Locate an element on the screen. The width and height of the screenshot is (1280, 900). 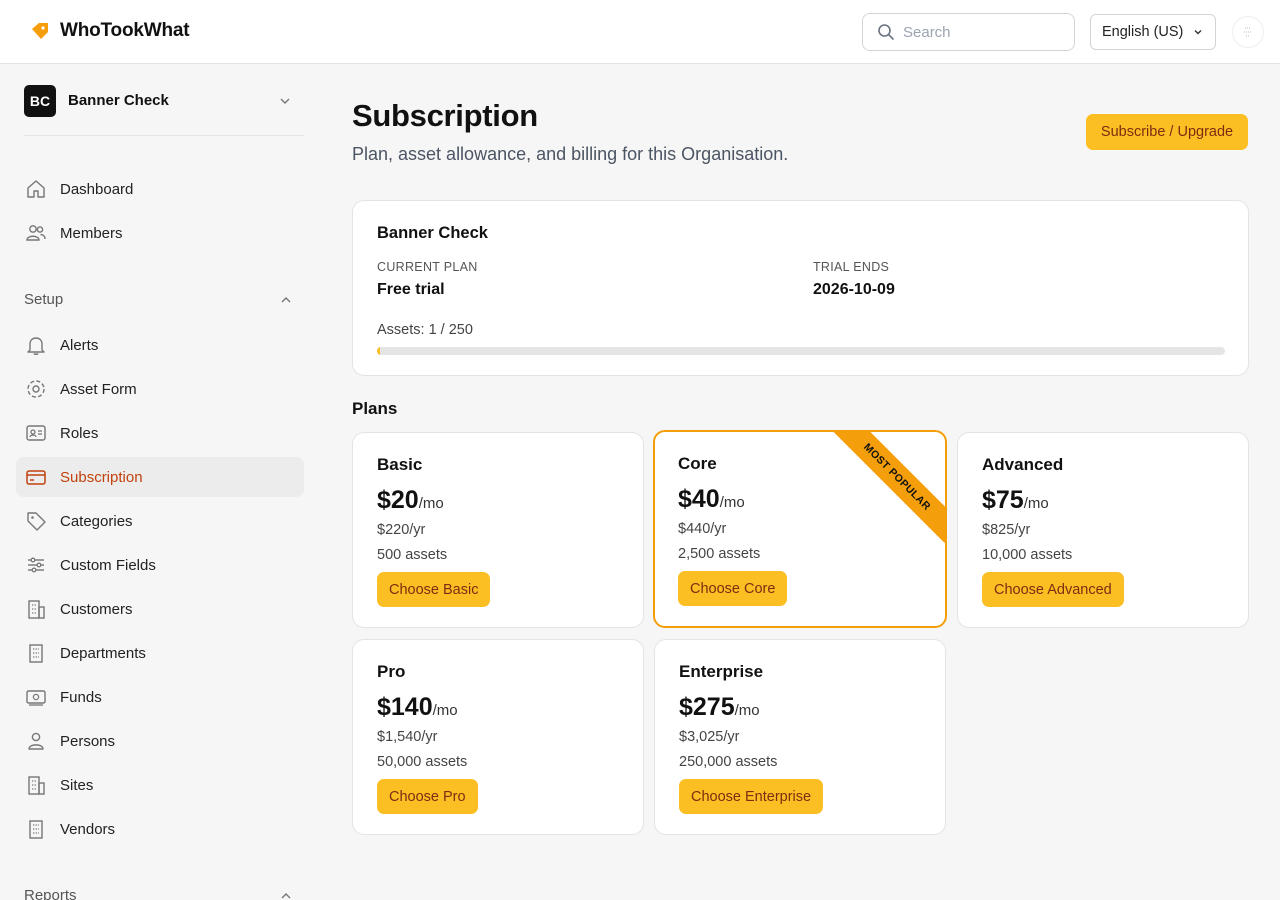
plan-price-amount: $40 is located at coordinates (699, 499).